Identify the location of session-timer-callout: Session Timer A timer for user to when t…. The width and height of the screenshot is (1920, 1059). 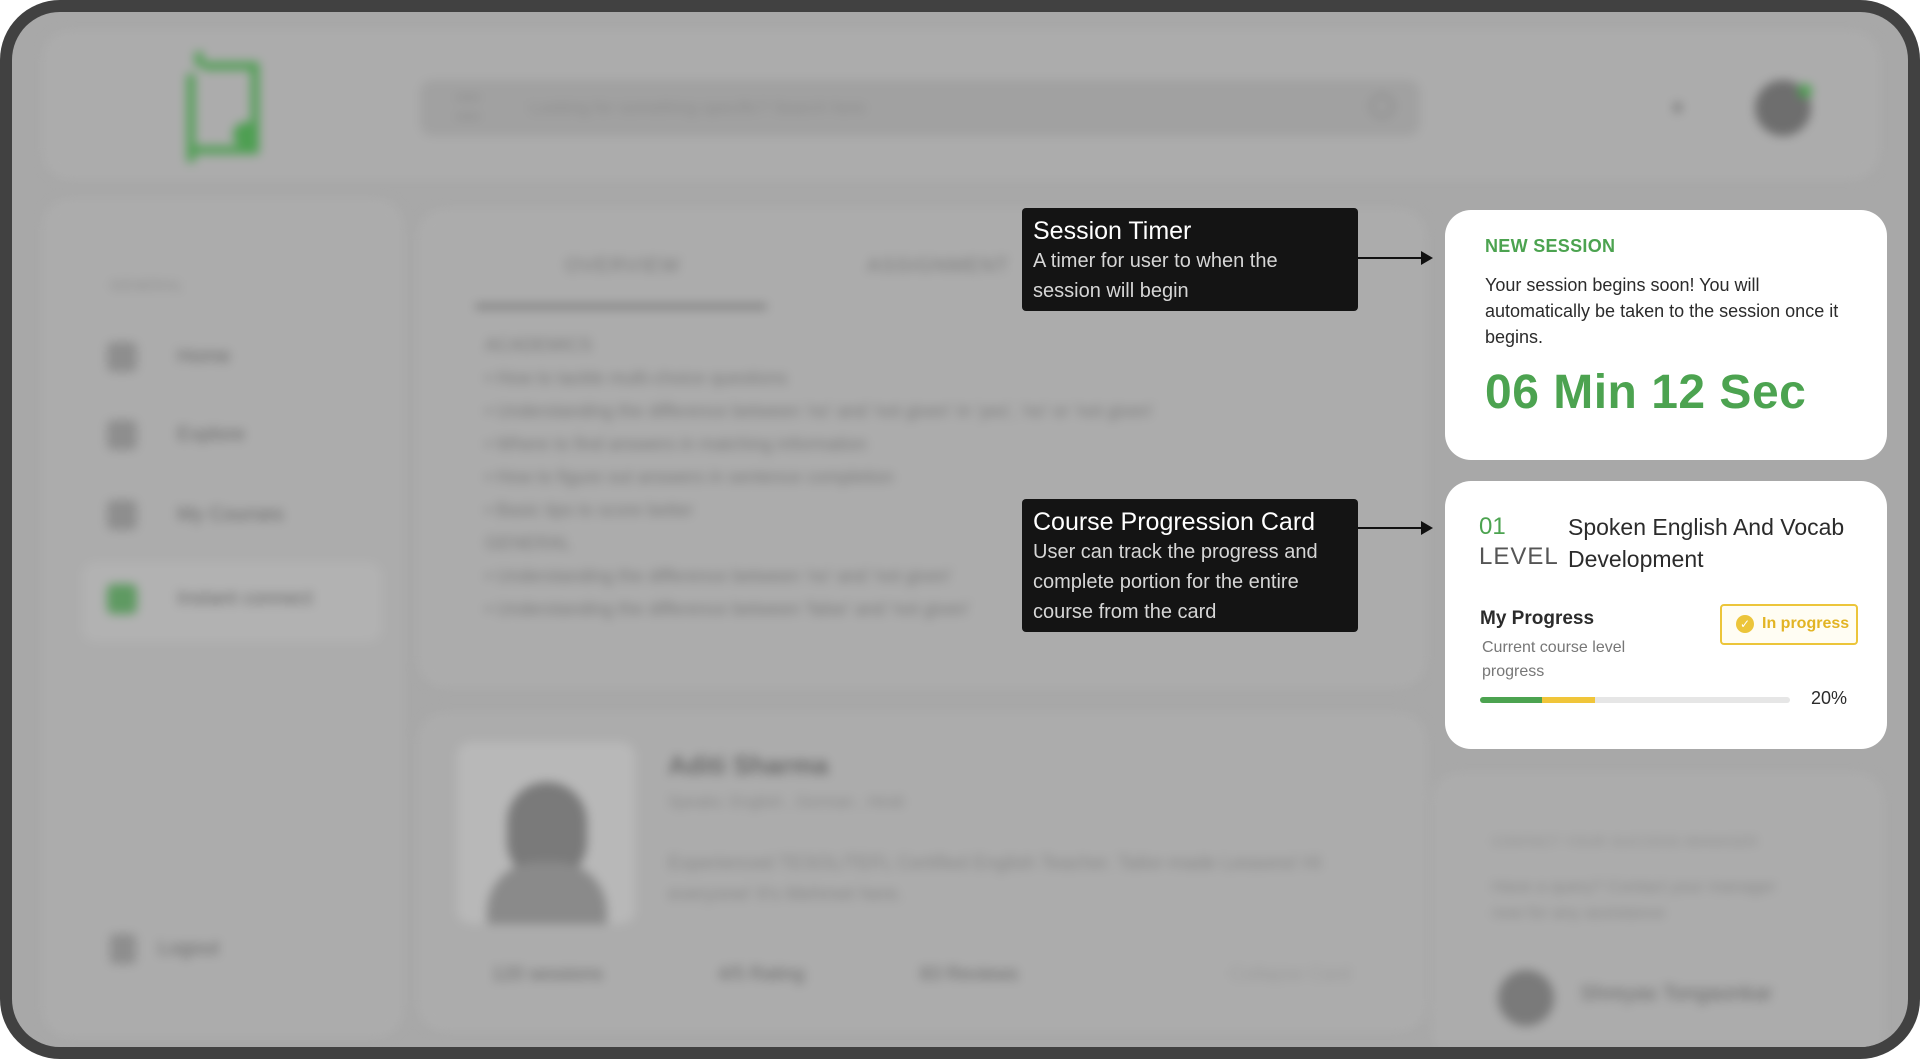
(1190, 259).